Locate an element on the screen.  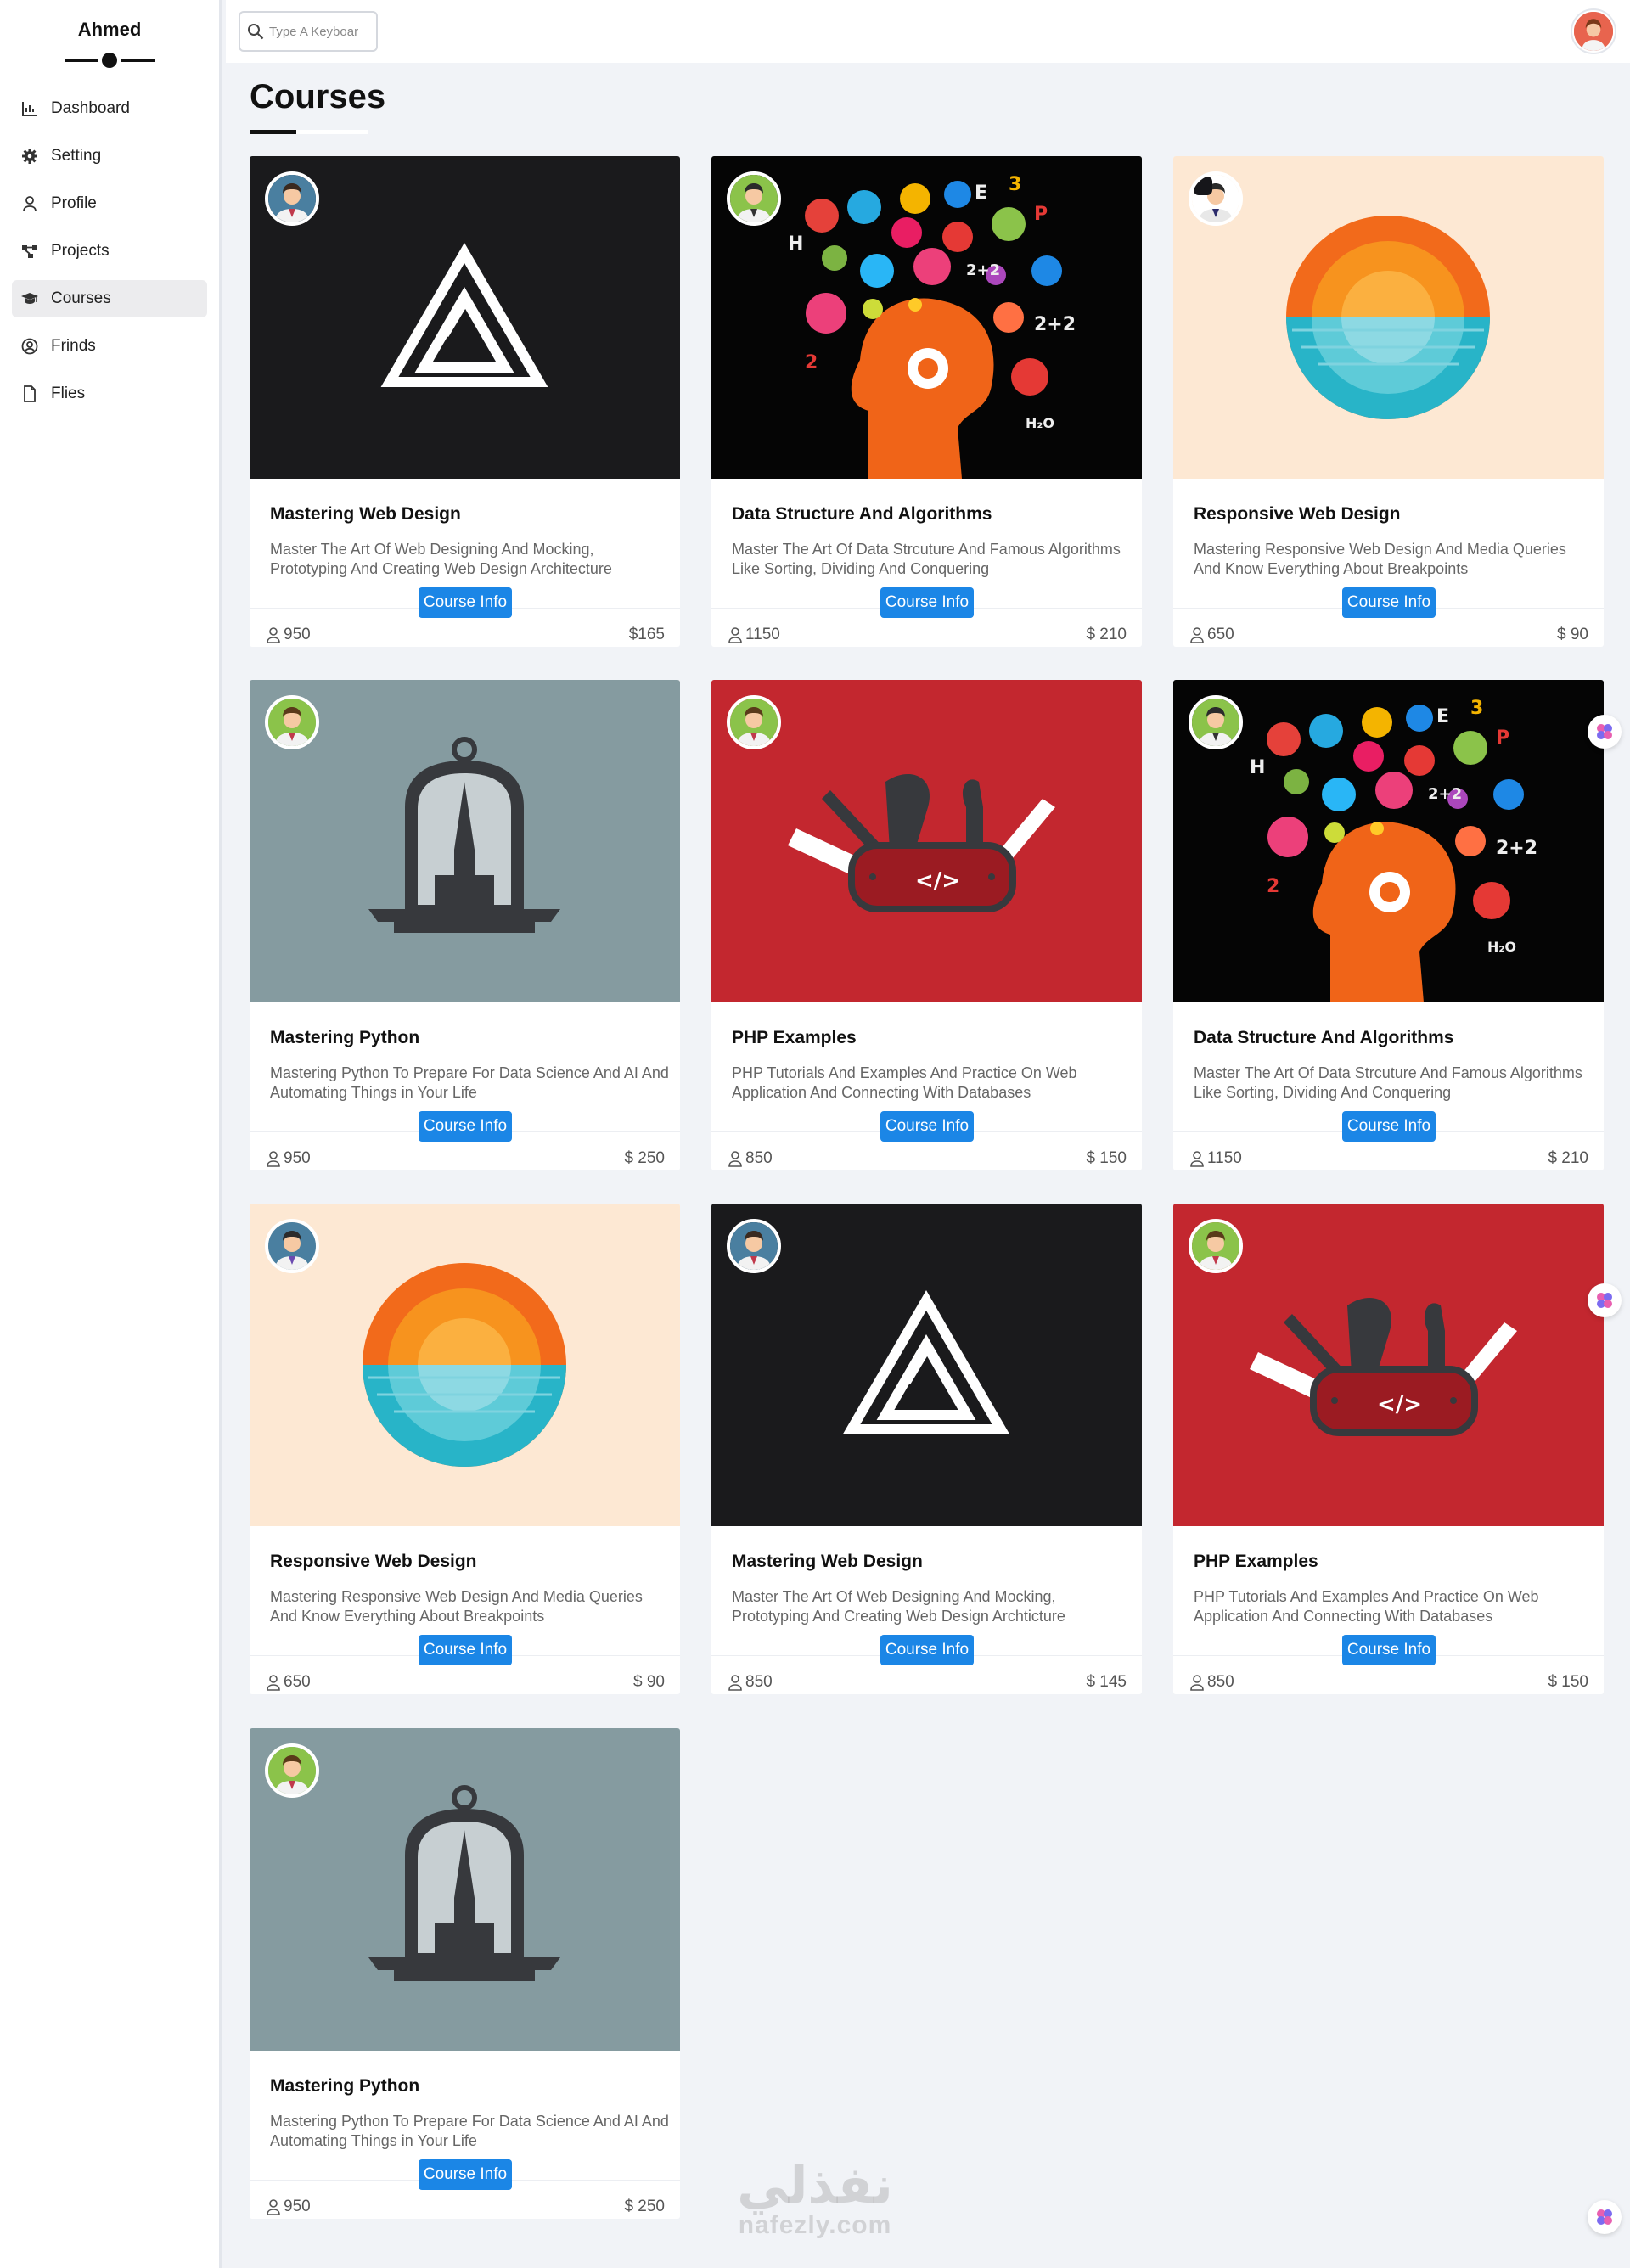
chart-icon is located at coordinates (30, 108).